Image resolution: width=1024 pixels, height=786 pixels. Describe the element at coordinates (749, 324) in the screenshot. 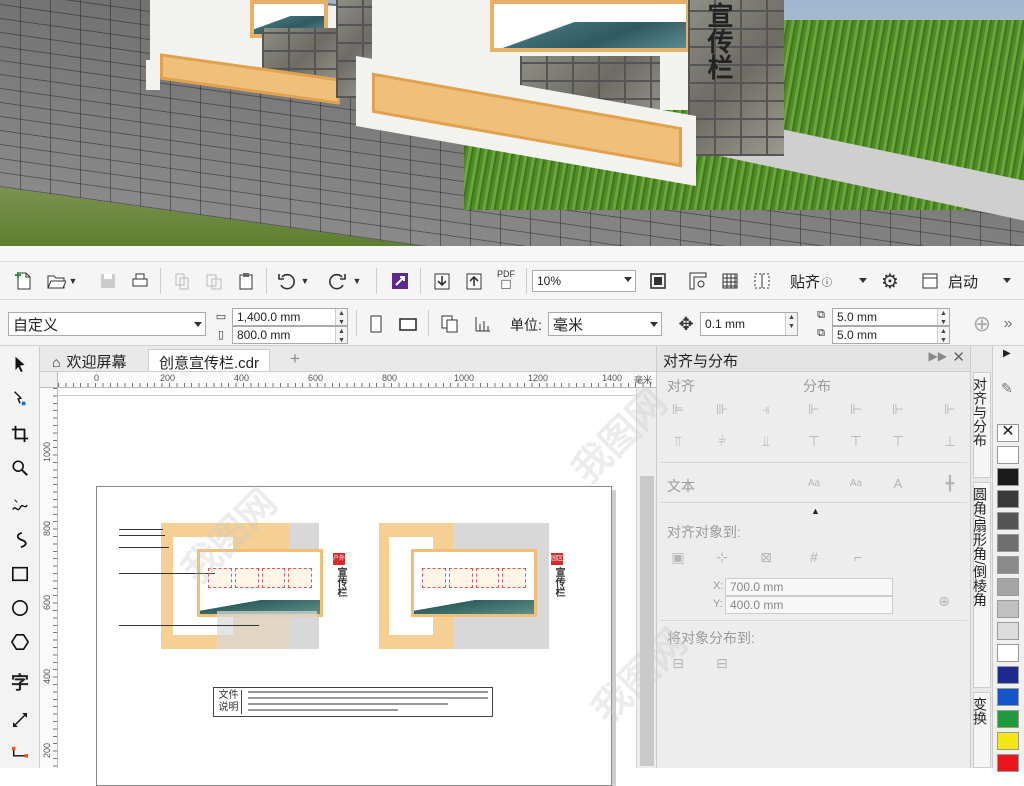

I see `nudge-distance-field: 0.1 mm ▲ ▼` at that location.